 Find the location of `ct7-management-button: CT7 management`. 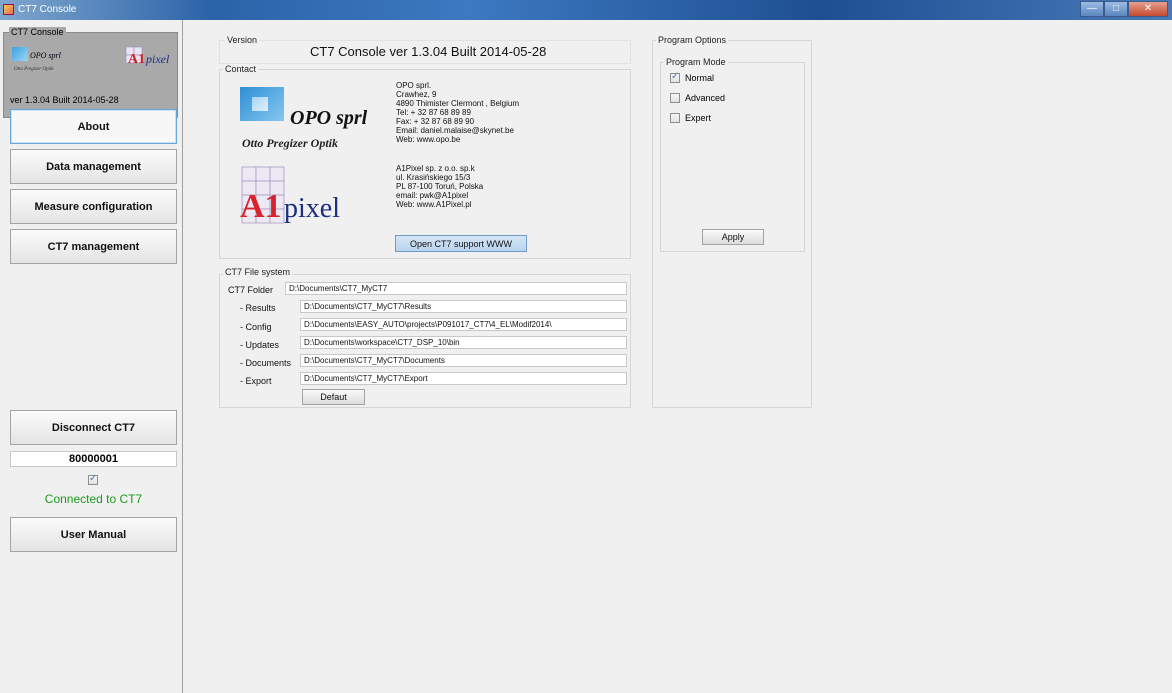

ct7-management-button: CT7 management is located at coordinates (93, 246).